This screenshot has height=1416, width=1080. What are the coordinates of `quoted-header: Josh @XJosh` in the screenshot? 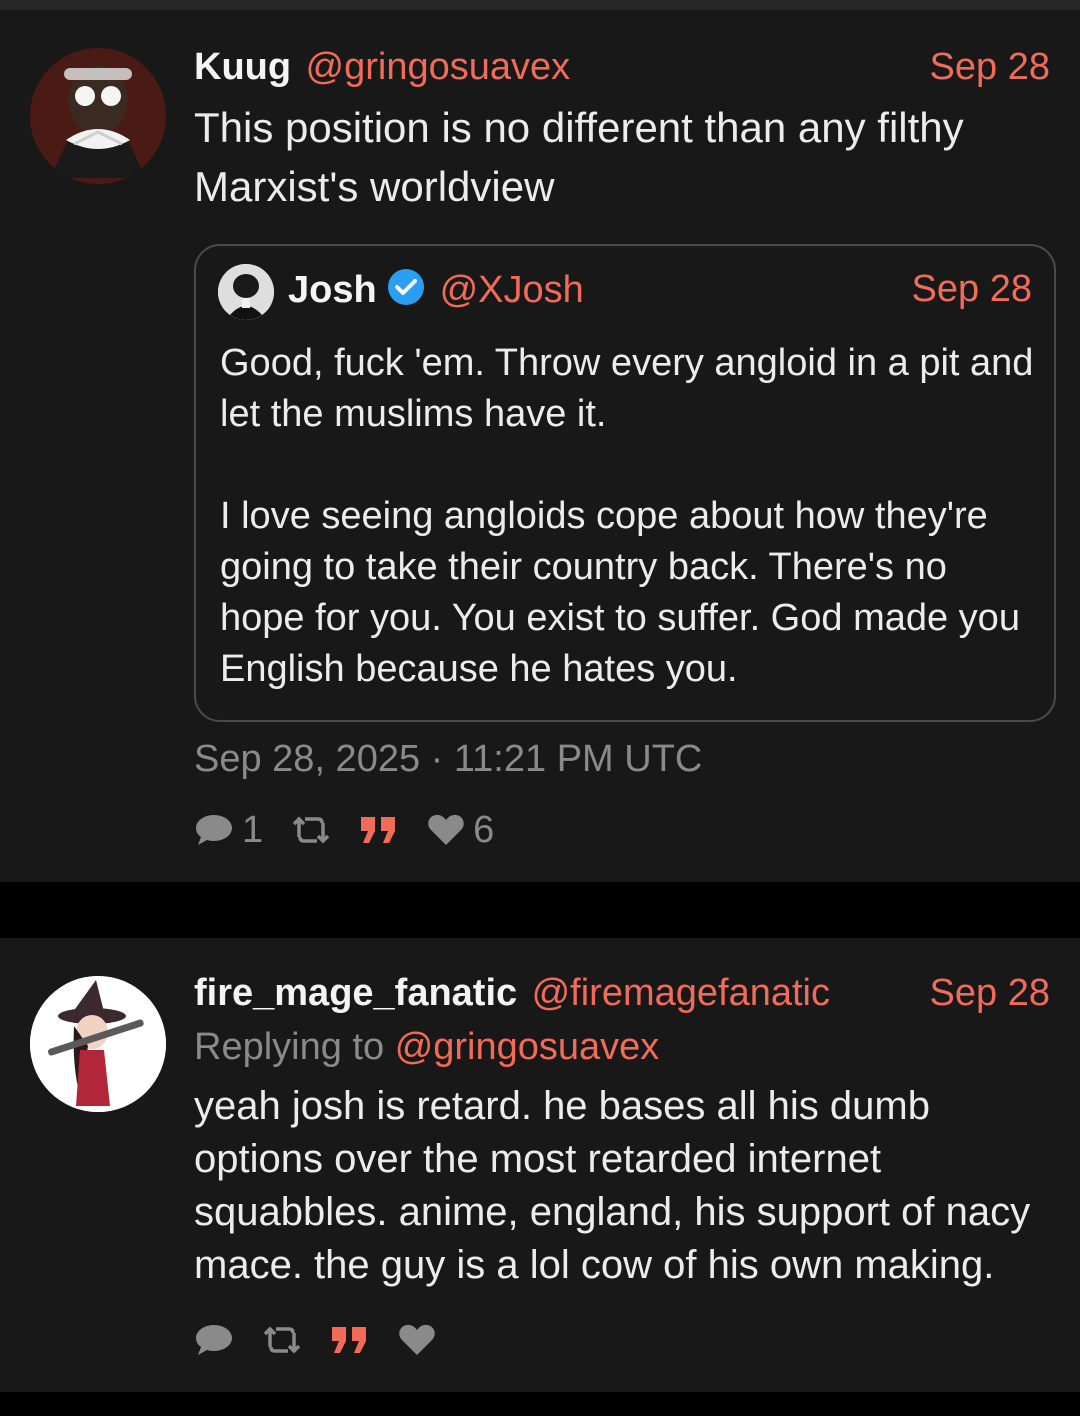 It's located at (436, 290).